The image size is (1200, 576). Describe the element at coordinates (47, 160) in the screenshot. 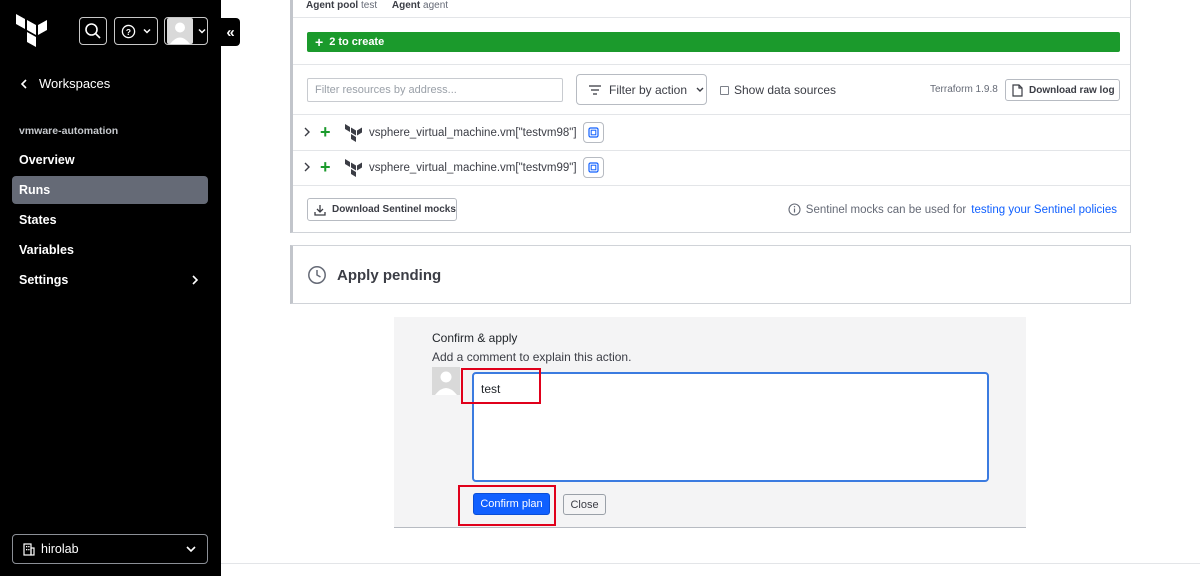

I see `sidebar-item-label: Overview` at that location.